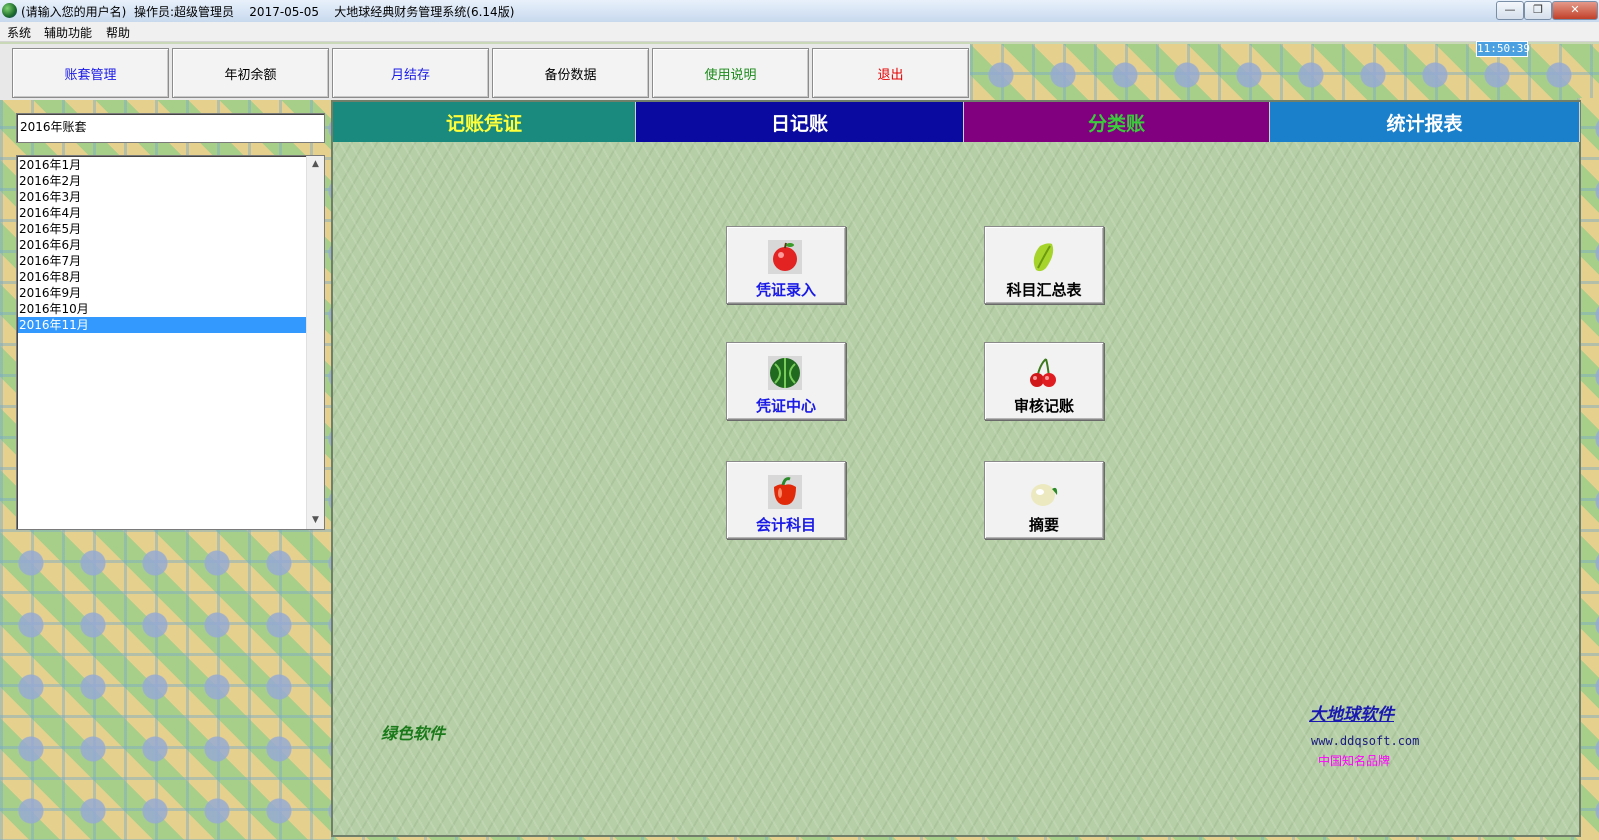 This screenshot has height=840, width=1599. What do you see at coordinates (162, 245) in the screenshot?
I see `list-item: 2016年6月` at bounding box center [162, 245].